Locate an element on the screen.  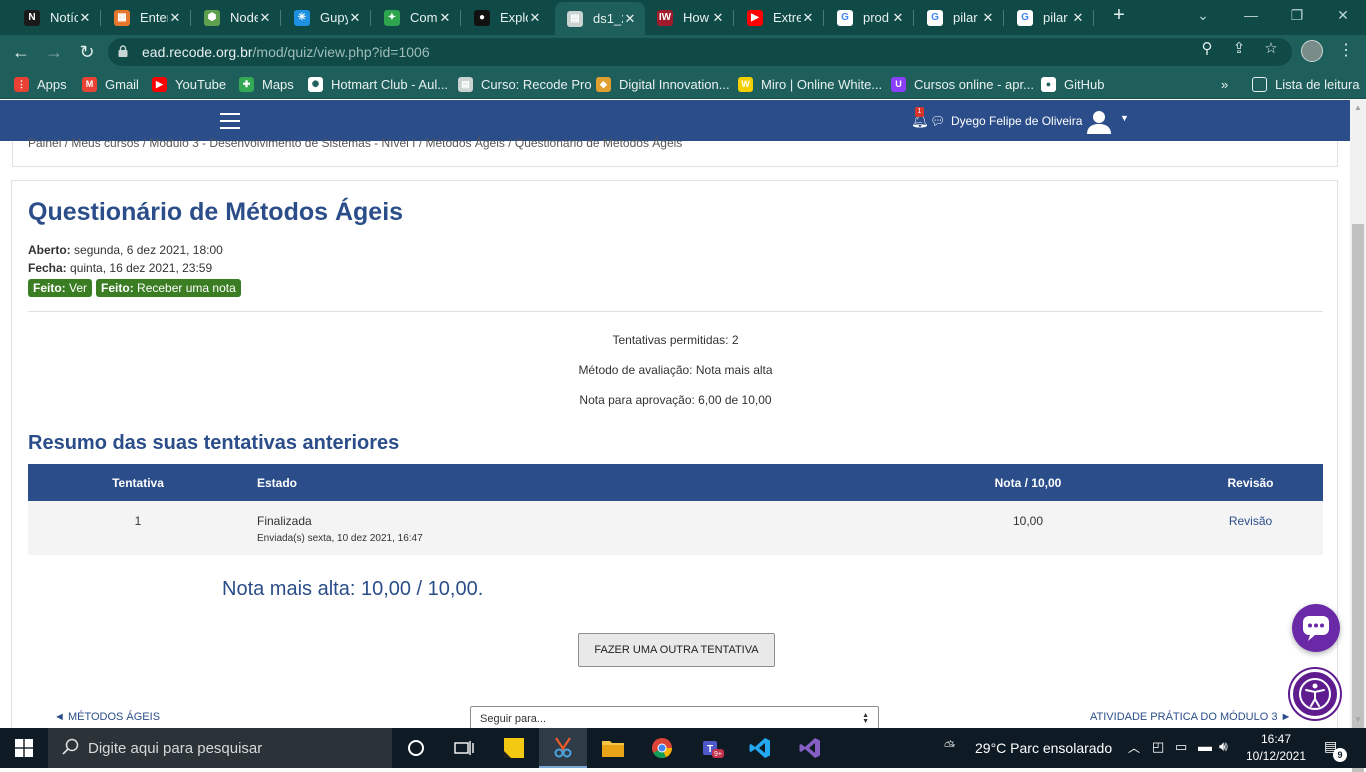
browser-tab: ⬢ Node ✕ is located at coordinates (236, 17).